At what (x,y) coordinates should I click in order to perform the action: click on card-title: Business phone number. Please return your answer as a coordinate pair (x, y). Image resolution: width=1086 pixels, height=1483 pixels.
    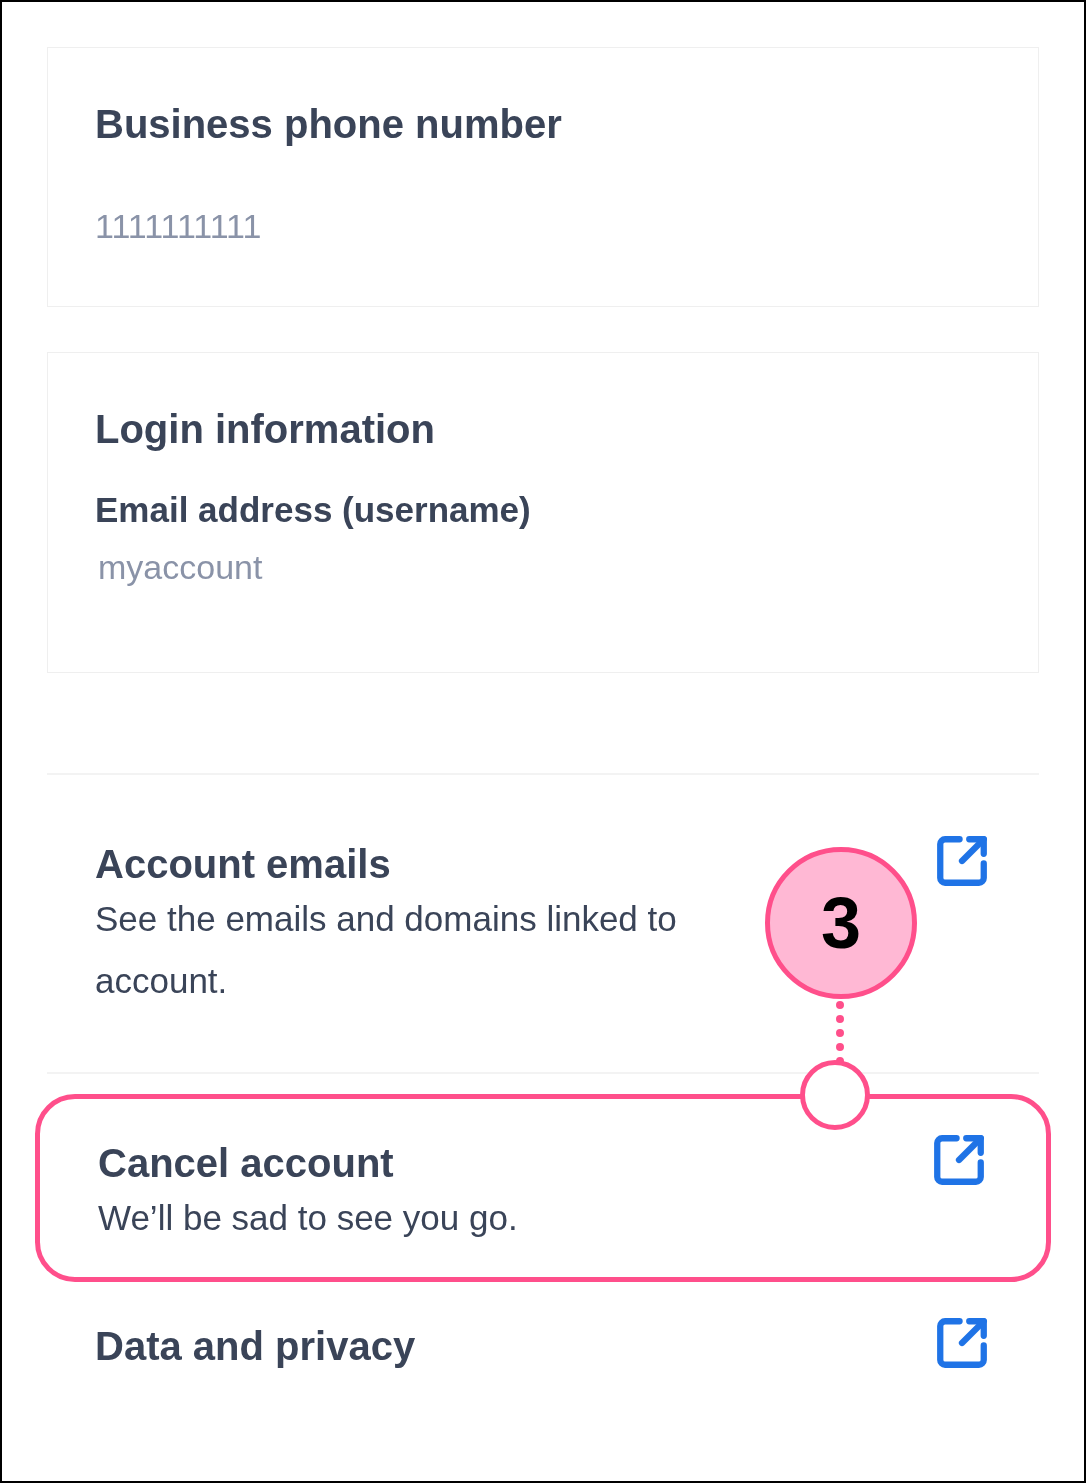
    Looking at the image, I should click on (329, 124).